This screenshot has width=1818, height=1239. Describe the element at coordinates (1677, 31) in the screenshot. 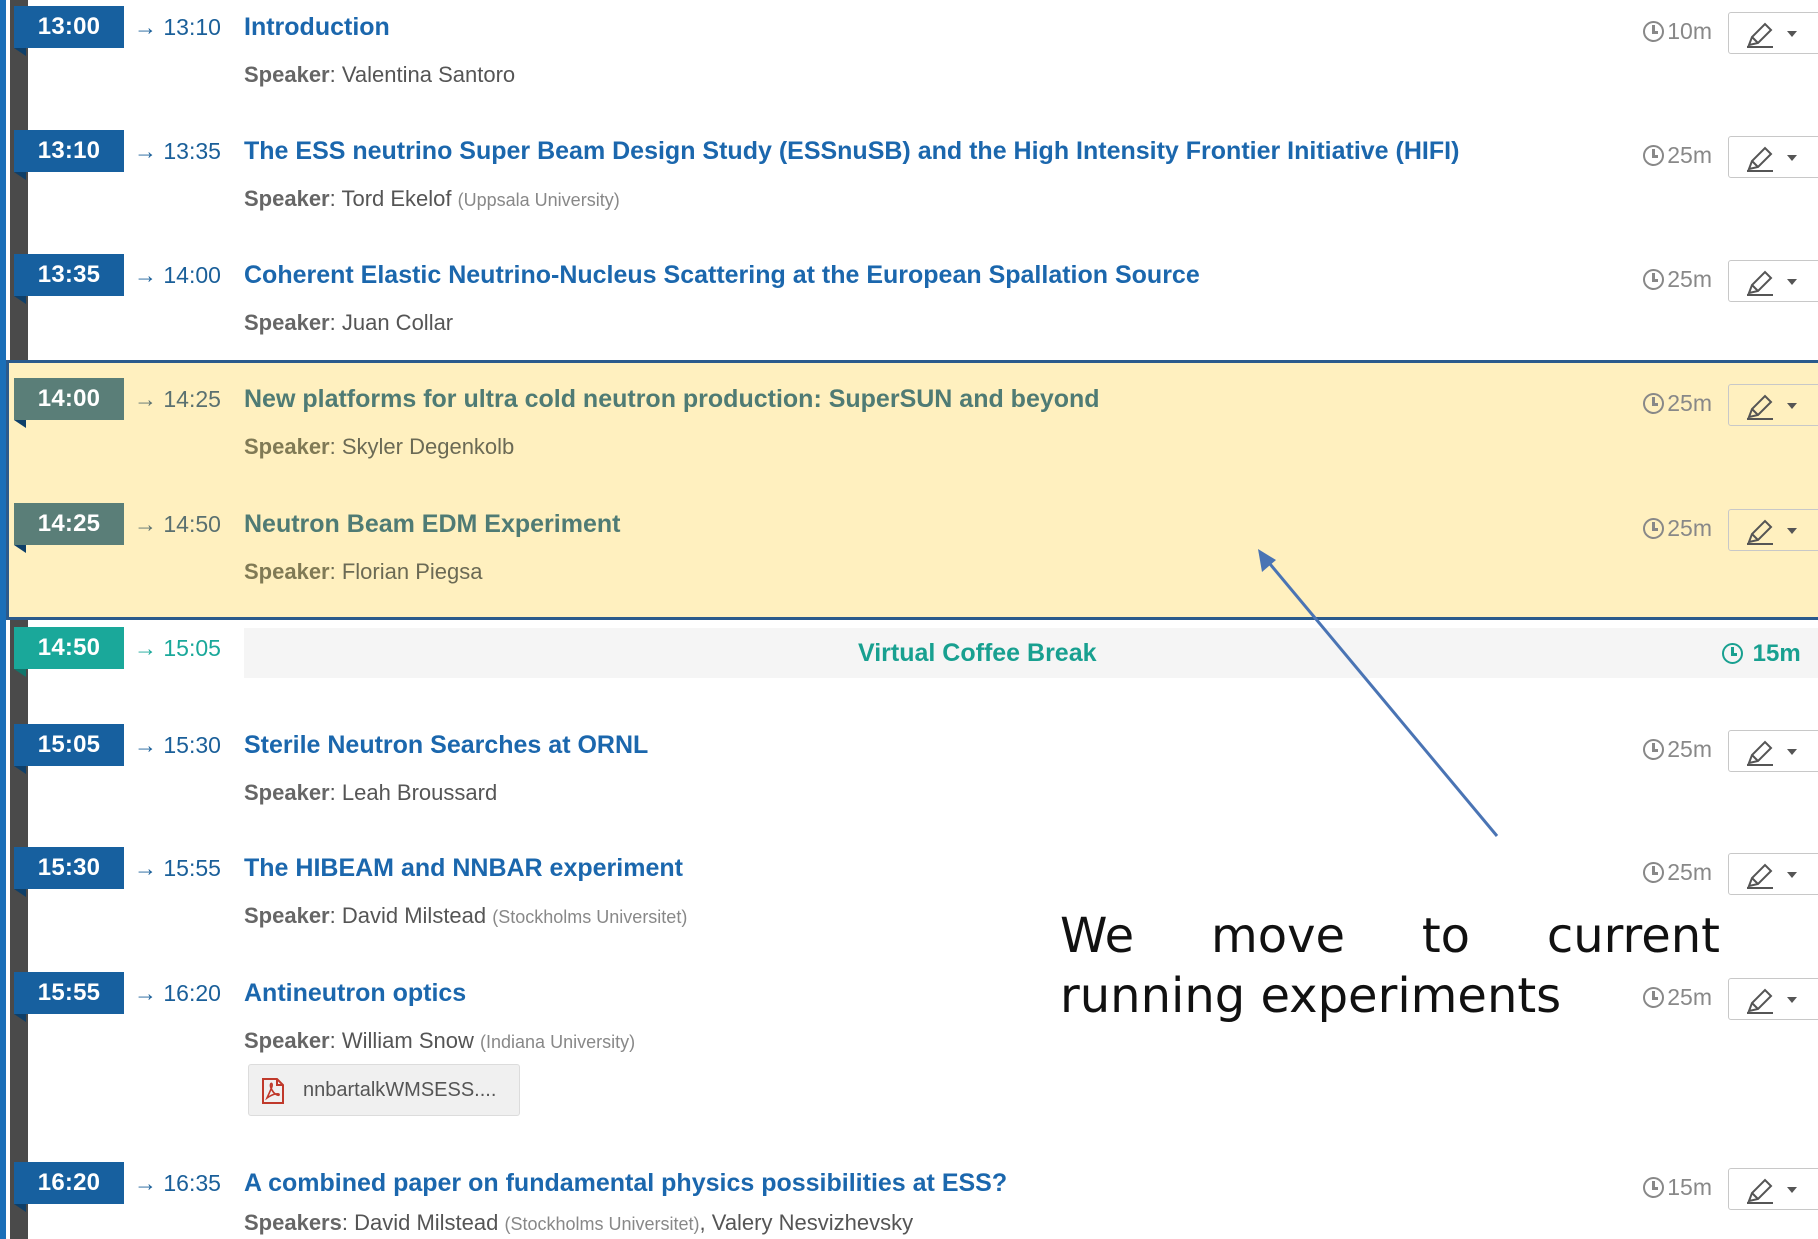

I see `duration: 10m` at that location.